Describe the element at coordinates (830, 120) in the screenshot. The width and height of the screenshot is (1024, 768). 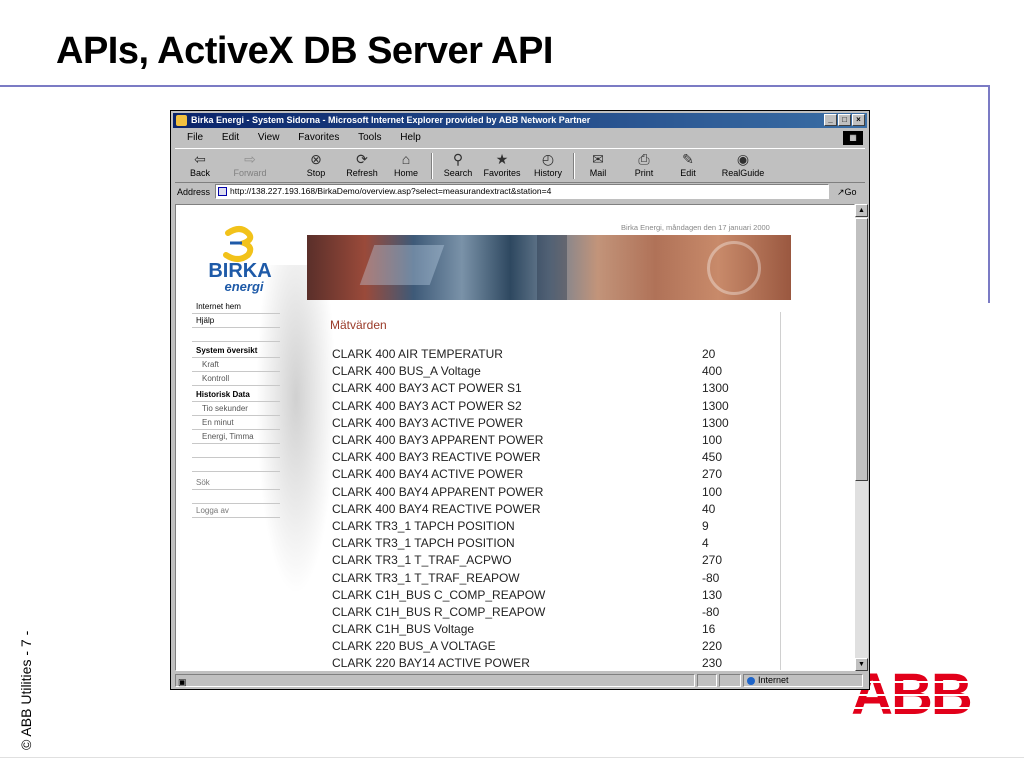
I see `minimize-button: _` at that location.